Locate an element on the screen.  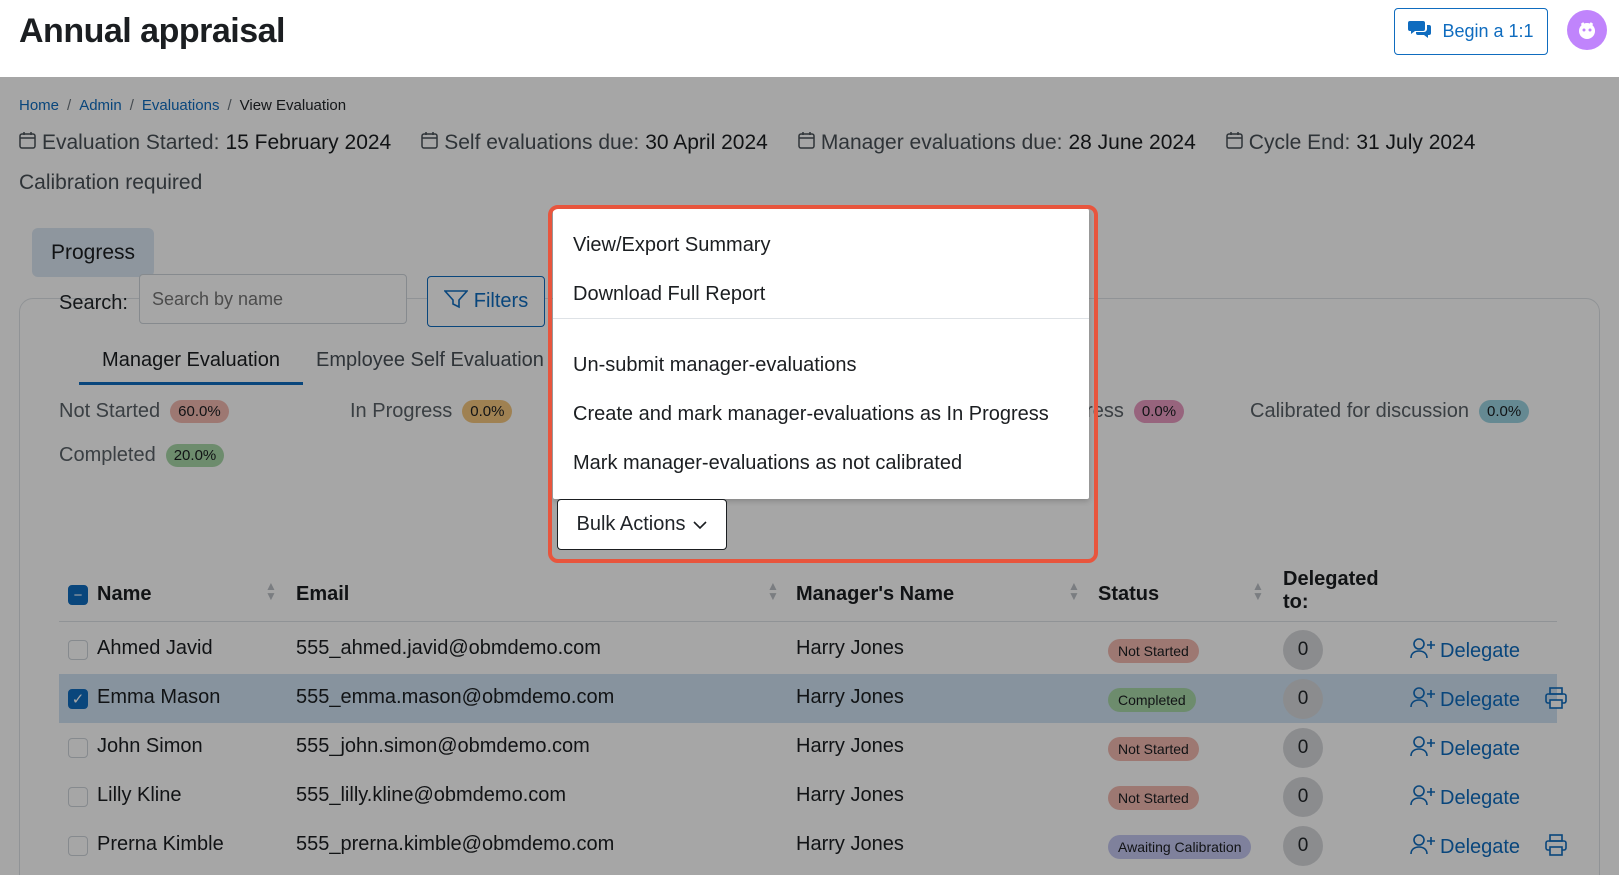
chat-bubbles-icon is located at coordinates (1420, 31).